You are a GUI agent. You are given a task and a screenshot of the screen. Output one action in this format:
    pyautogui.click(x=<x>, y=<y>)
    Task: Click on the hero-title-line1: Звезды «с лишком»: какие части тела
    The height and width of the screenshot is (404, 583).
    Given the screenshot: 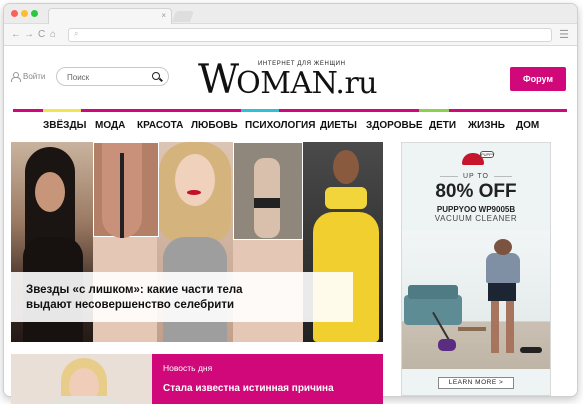 What is the action you would take?
    pyautogui.click(x=134, y=290)
    